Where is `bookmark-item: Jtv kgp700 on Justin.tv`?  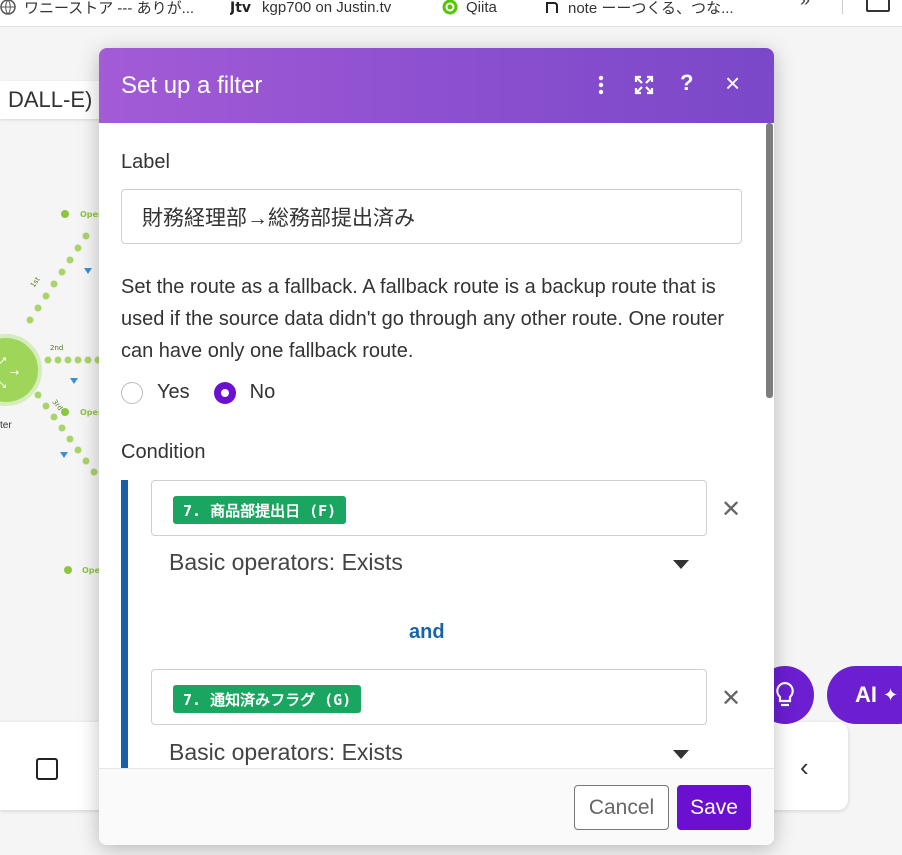 bookmark-item: Jtv kgp700 on Justin.tv is located at coordinates (310, 8).